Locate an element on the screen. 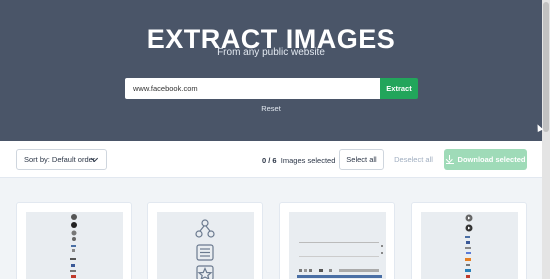  reset-link: Reset is located at coordinates (271, 108).